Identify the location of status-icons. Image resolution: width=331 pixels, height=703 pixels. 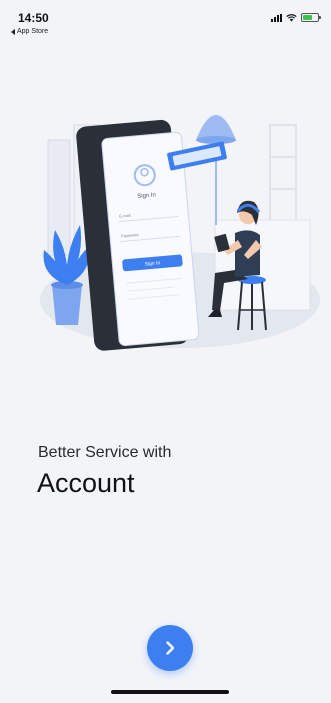
(296, 17).